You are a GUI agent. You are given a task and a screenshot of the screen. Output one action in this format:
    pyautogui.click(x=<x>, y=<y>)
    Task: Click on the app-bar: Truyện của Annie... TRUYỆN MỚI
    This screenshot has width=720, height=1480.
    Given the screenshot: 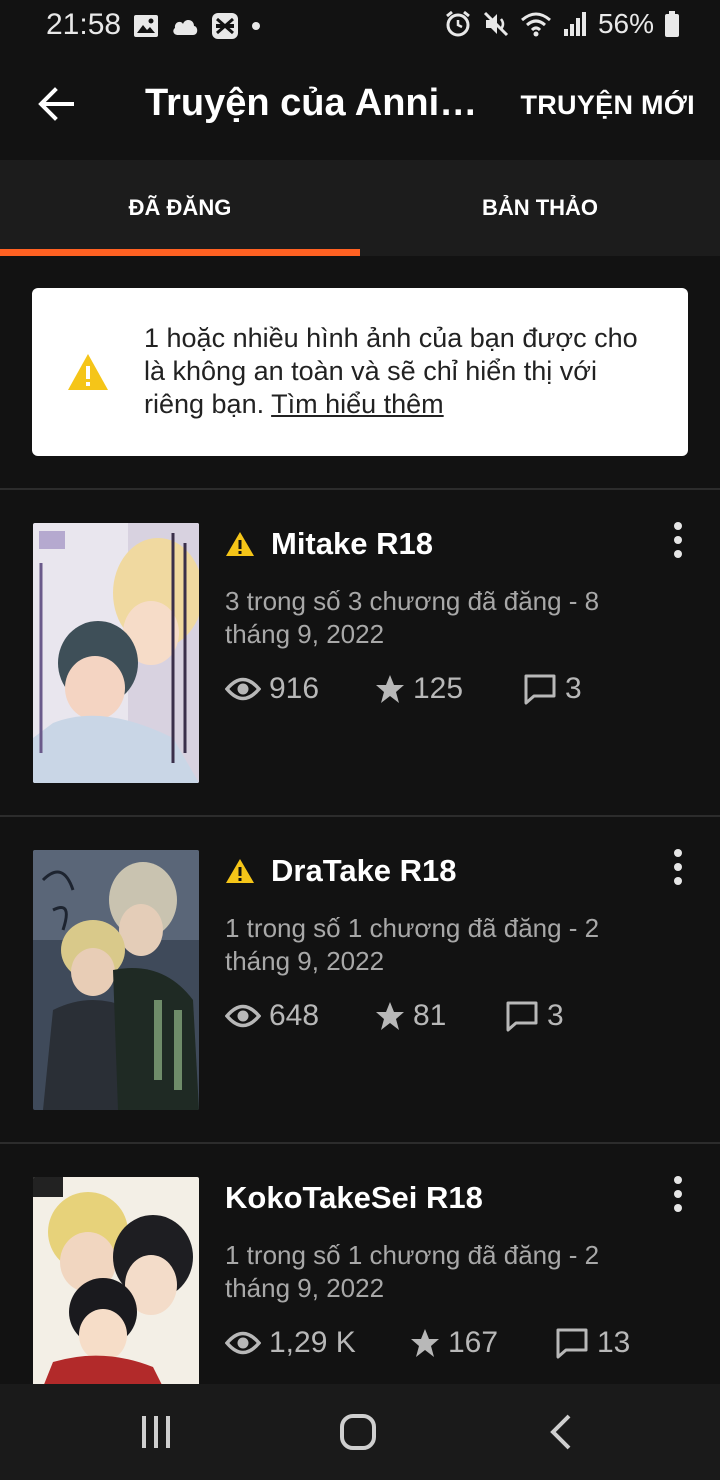 What is the action you would take?
    pyautogui.click(x=360, y=105)
    